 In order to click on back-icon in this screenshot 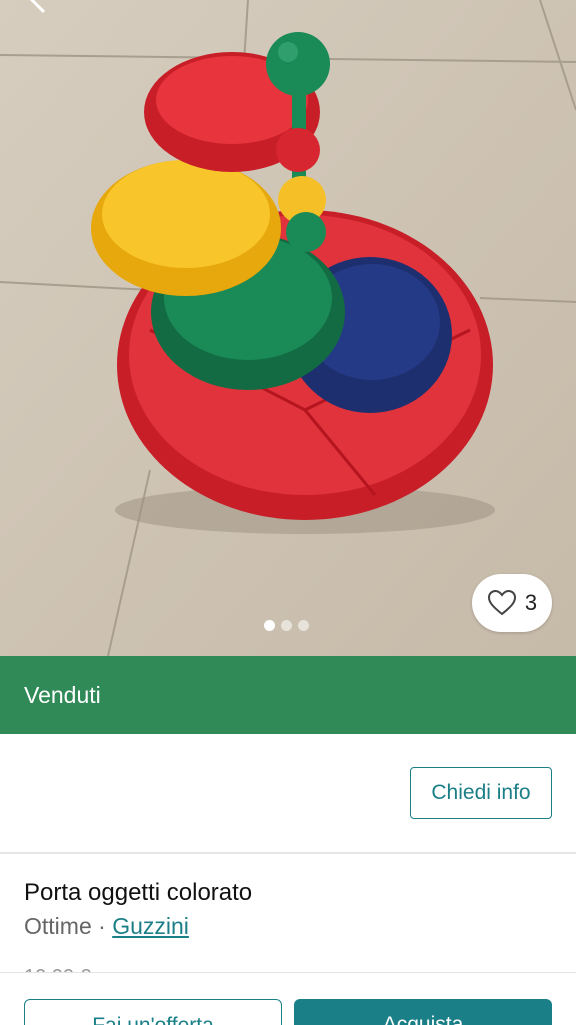, I will do `click(38, 7)`.